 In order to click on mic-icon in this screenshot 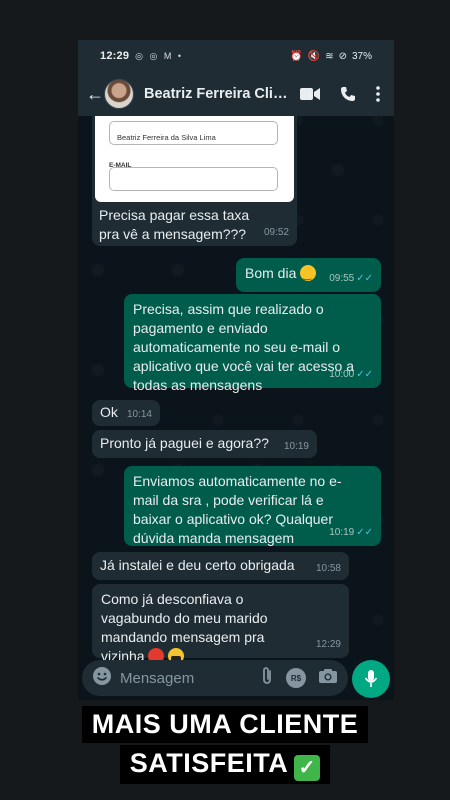, I will do `click(371, 678)`.